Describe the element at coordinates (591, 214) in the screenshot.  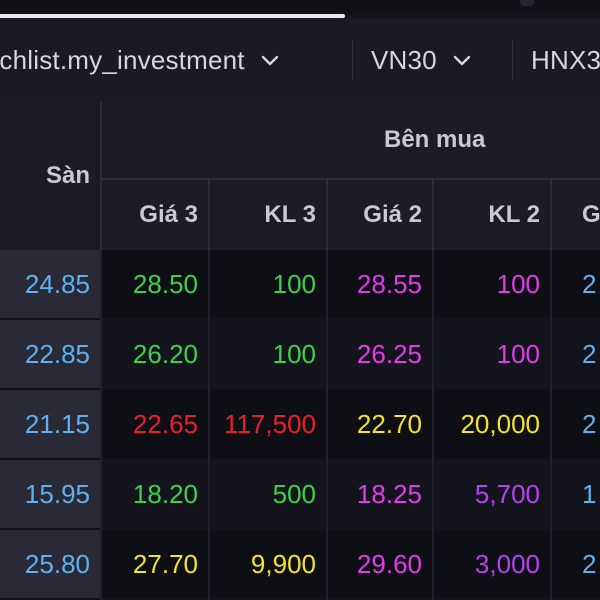
I see `header-gia1-partial: G` at that location.